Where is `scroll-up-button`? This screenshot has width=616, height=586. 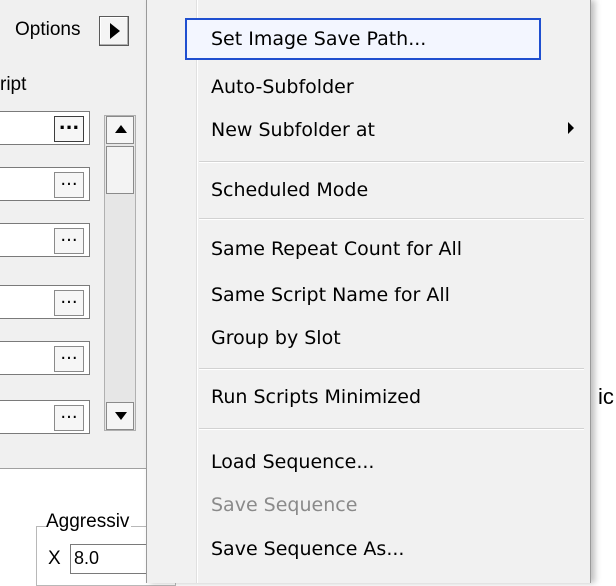
scroll-up-button is located at coordinates (120, 130).